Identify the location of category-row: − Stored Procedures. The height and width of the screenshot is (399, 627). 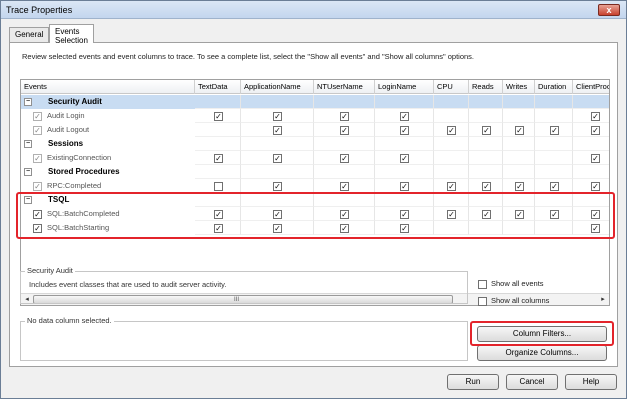
(315, 172).